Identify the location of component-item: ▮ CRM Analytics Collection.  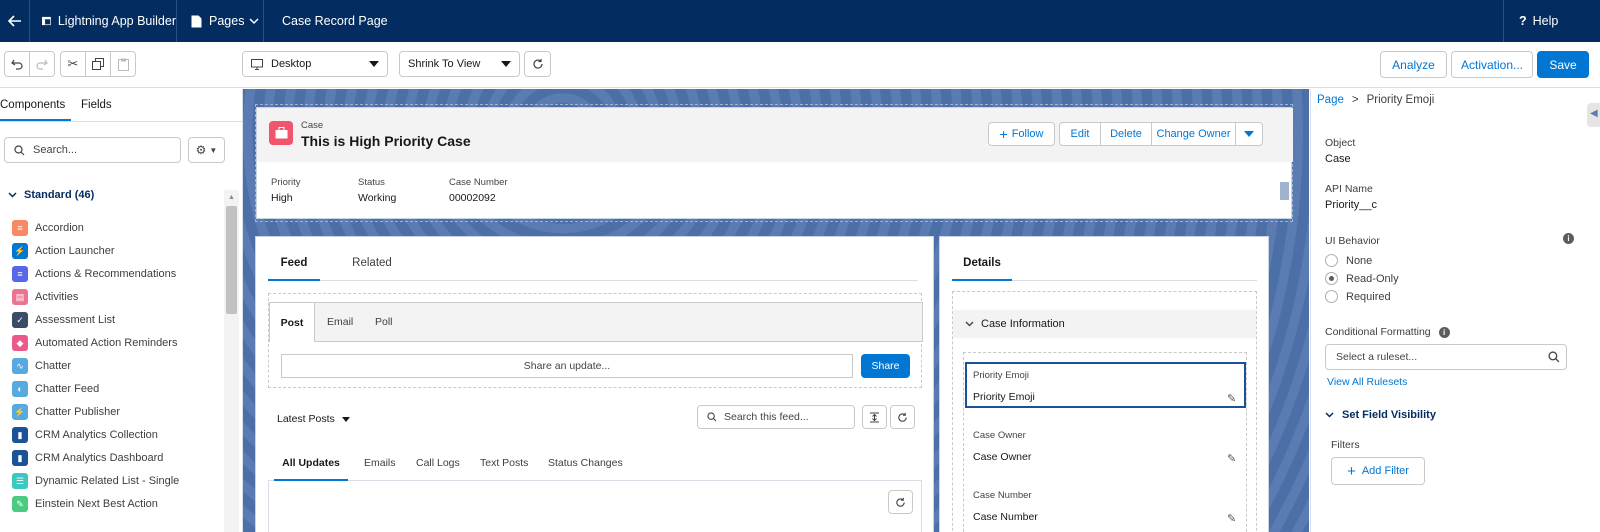
(85, 435).